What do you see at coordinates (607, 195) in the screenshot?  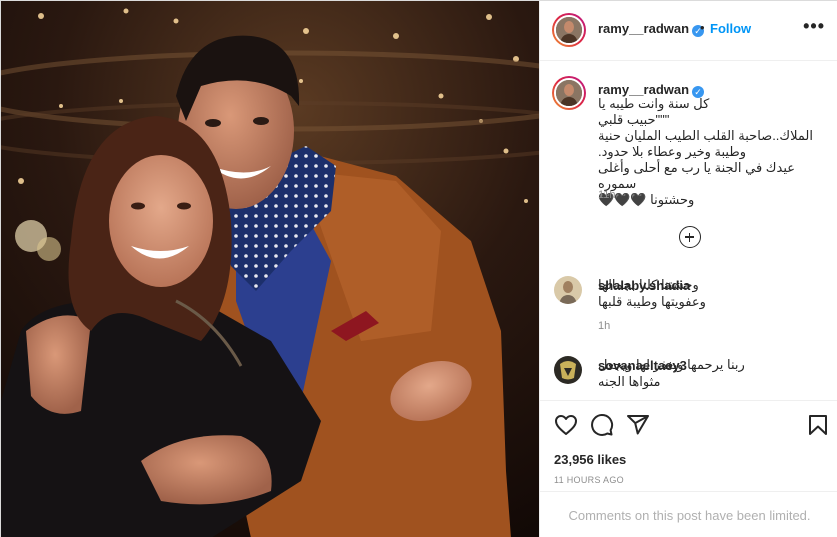 I see `caption-timestamp: 11h` at bounding box center [607, 195].